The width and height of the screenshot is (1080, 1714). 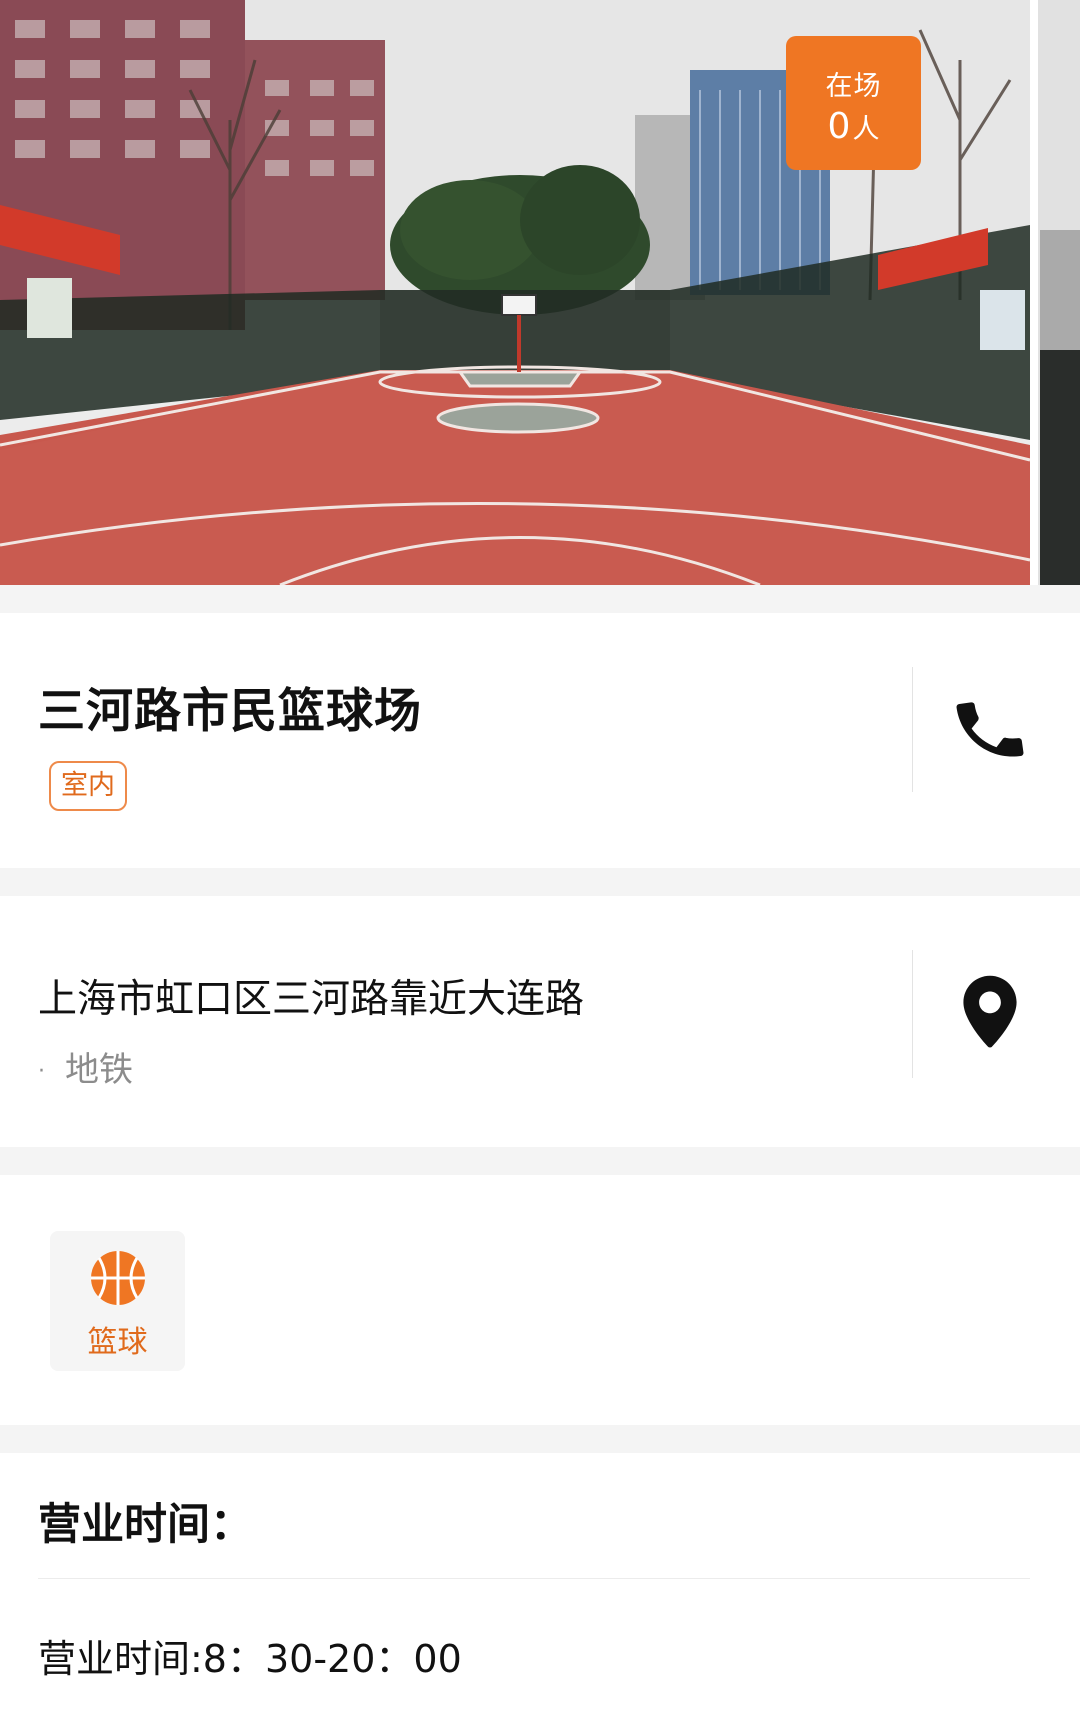 I want to click on sport-item-basketball: 篮球, so click(x=117, y=1301).